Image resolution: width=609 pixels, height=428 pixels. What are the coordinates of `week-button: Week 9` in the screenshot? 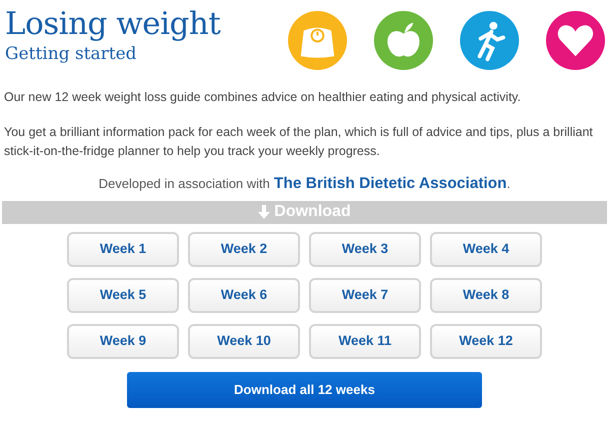 It's located at (123, 341).